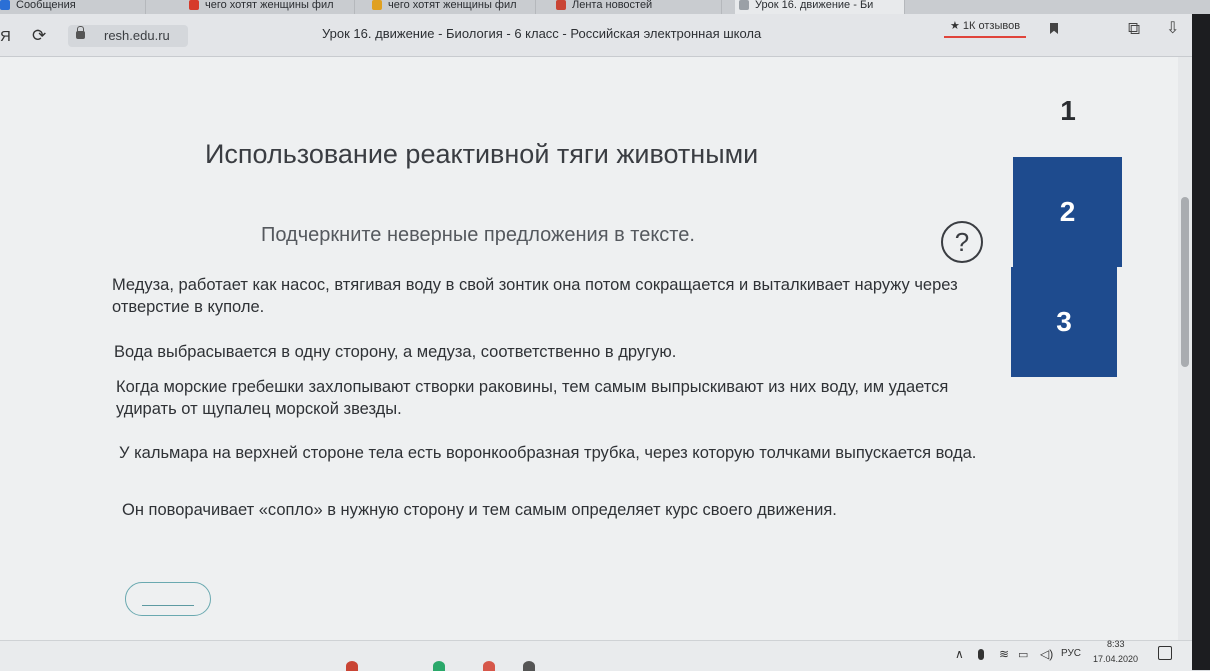 The height and width of the screenshot is (671, 1210). Describe the element at coordinates (1165, 653) in the screenshot. I see `notifications-icon` at that location.